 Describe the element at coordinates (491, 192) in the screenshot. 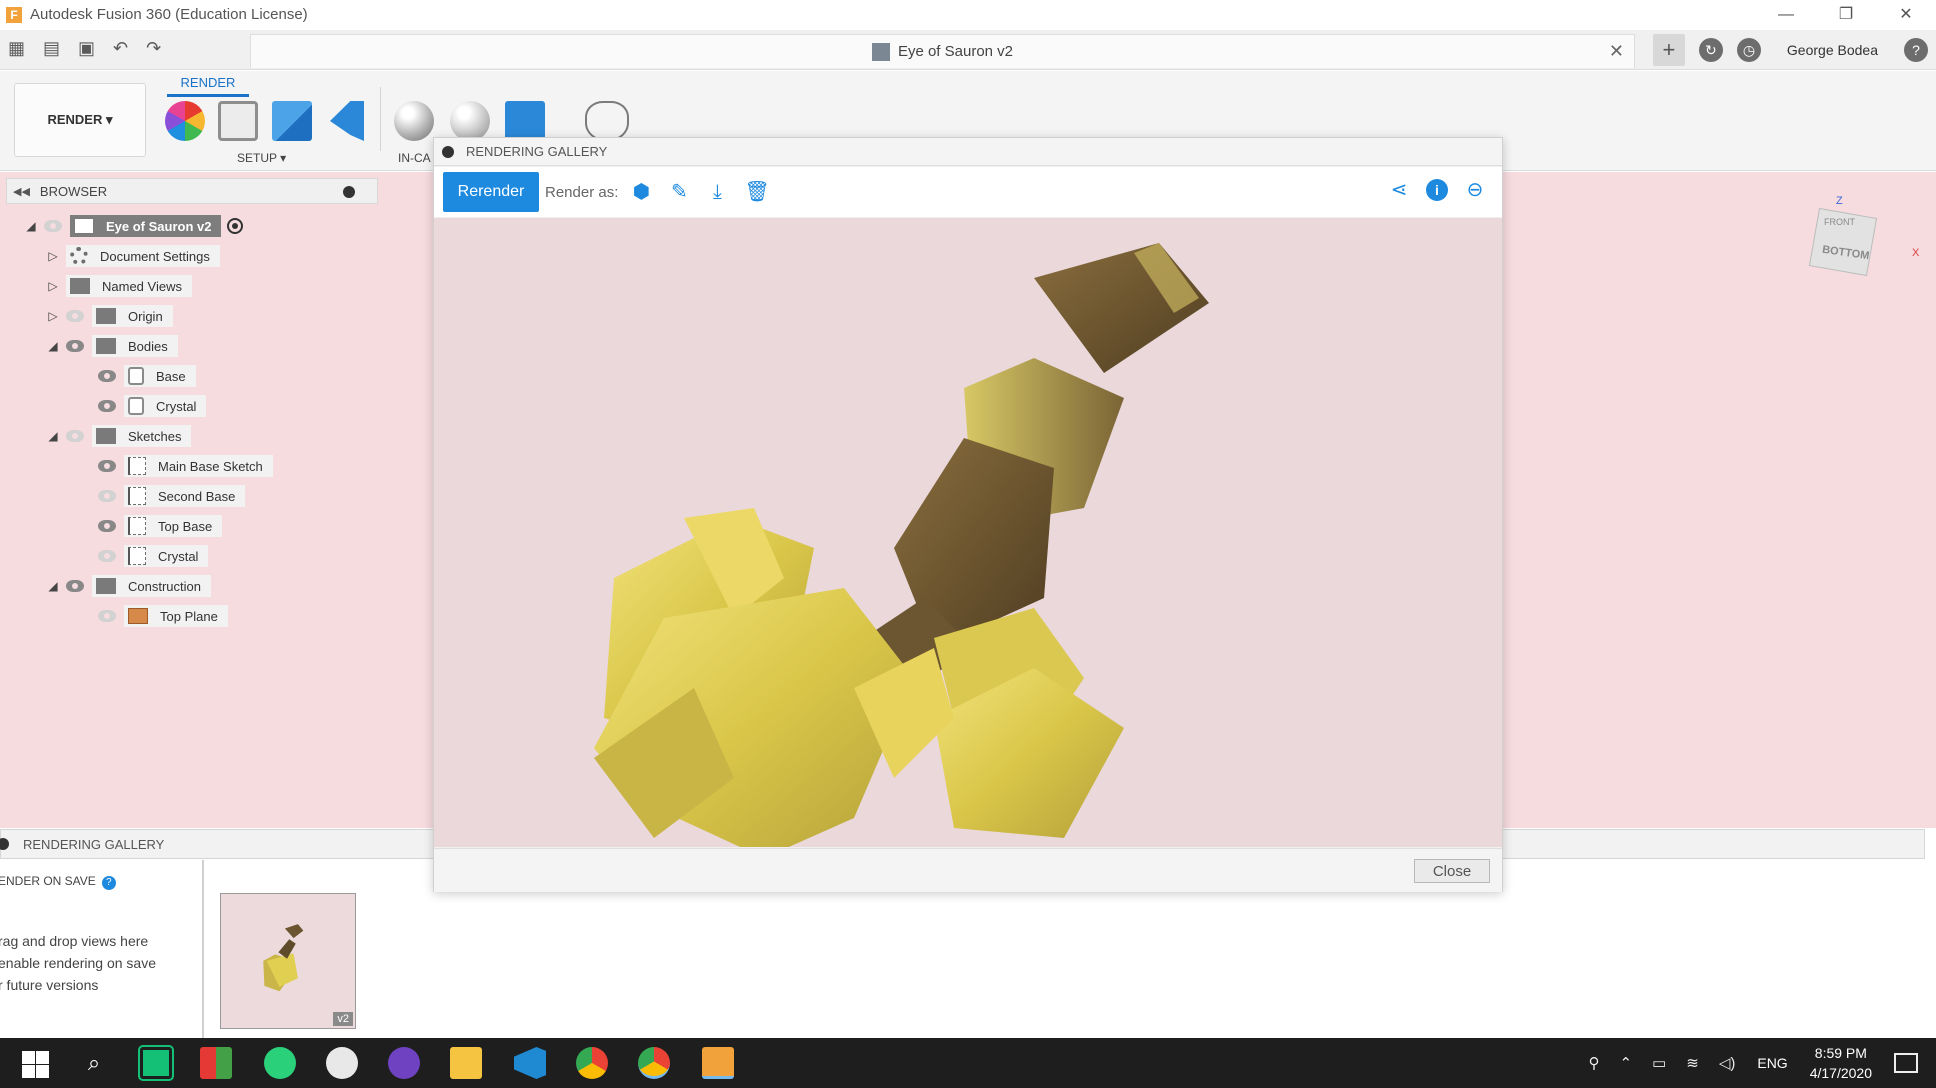

I see `rerender-button: Rerender` at that location.